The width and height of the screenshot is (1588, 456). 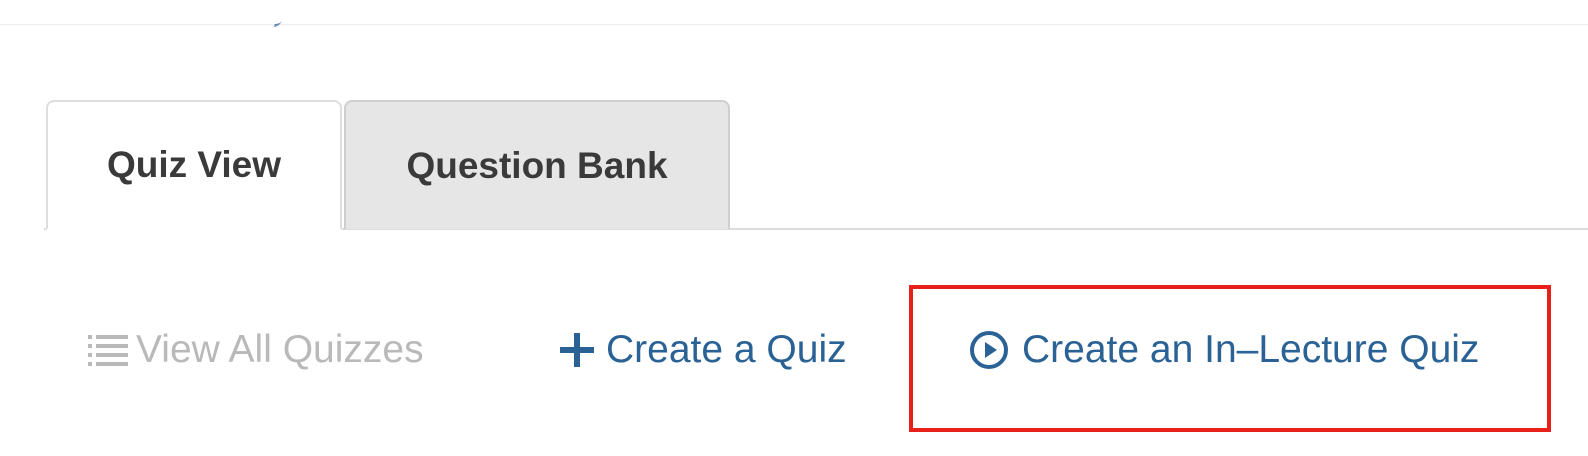 I want to click on tab-quiz-view-label: Quiz View, so click(x=194, y=164).